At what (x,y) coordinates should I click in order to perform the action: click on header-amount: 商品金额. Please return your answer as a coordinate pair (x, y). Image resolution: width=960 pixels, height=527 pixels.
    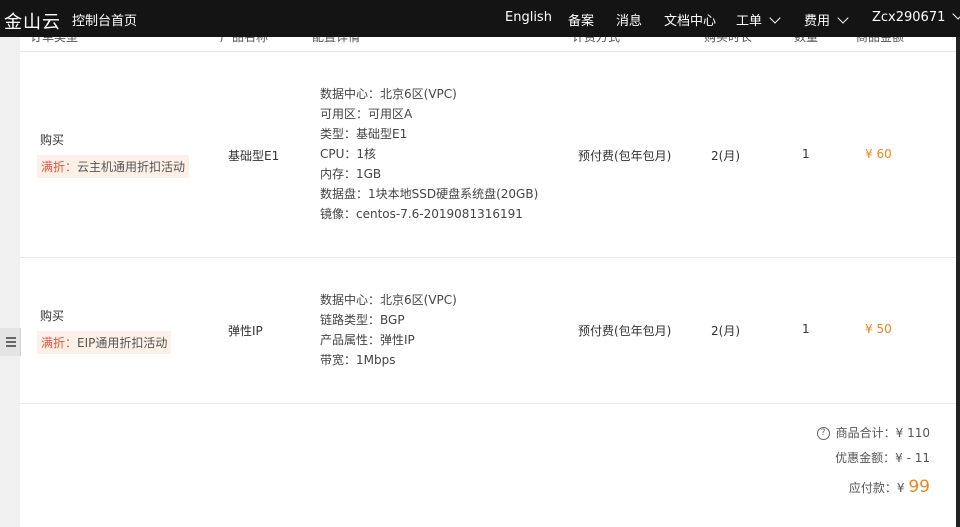
    Looking at the image, I should click on (880, 40).